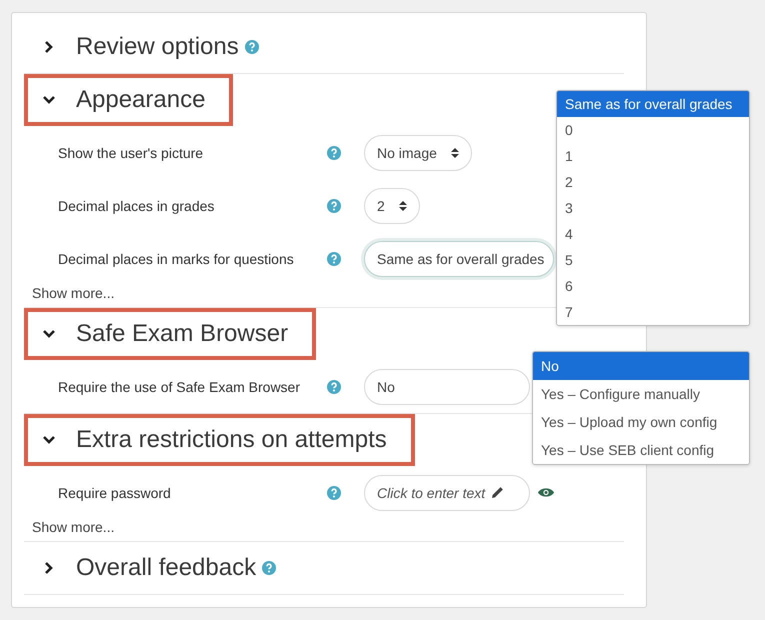 This screenshot has height=620, width=765. What do you see at coordinates (176, 258) in the screenshot?
I see `field-label: Decimal places in marks for questions` at bounding box center [176, 258].